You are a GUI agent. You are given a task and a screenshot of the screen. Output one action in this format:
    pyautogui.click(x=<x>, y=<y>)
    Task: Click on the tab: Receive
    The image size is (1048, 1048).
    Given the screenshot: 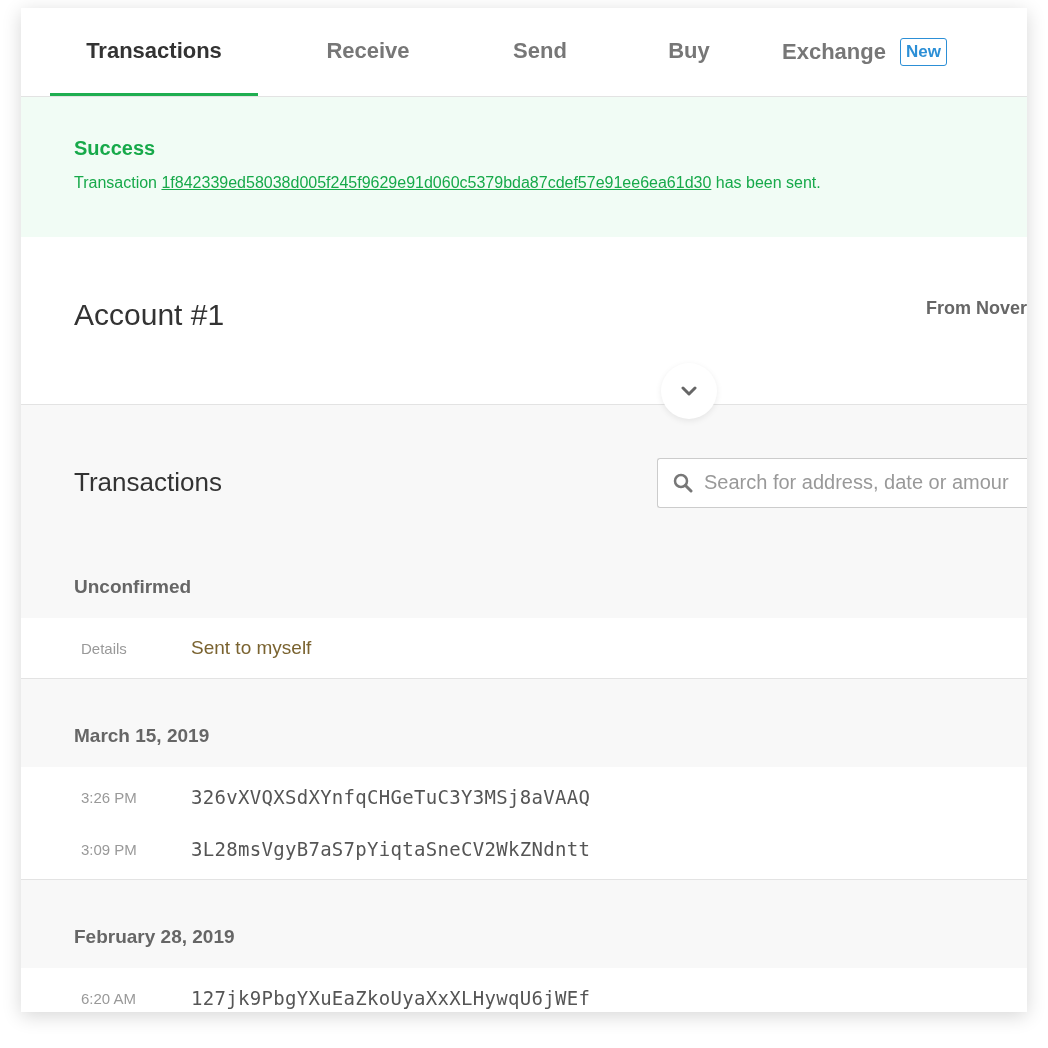 What is the action you would take?
    pyautogui.click(x=368, y=52)
    